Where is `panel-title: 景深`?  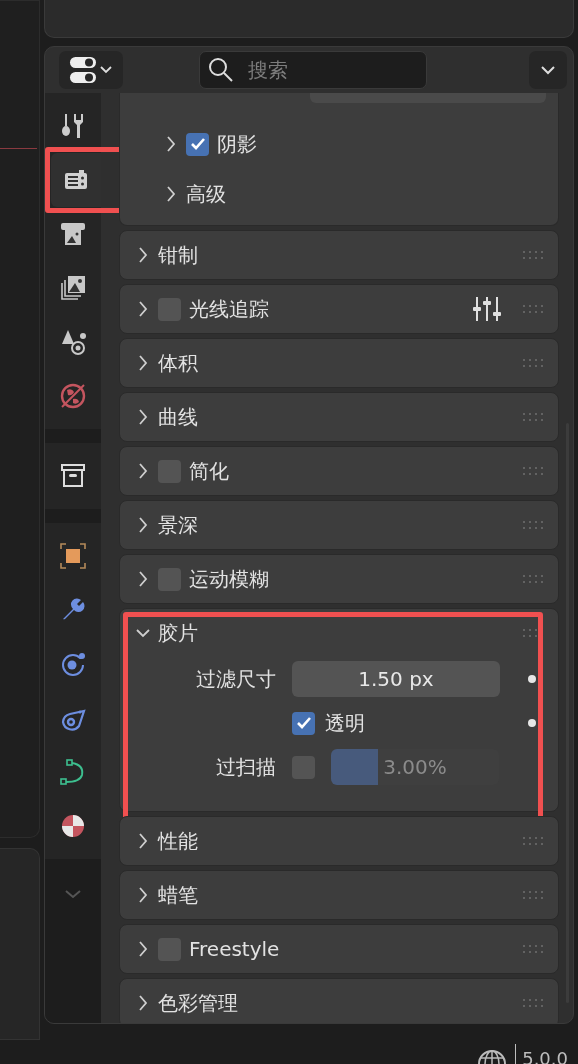 panel-title: 景深 is located at coordinates (178, 525).